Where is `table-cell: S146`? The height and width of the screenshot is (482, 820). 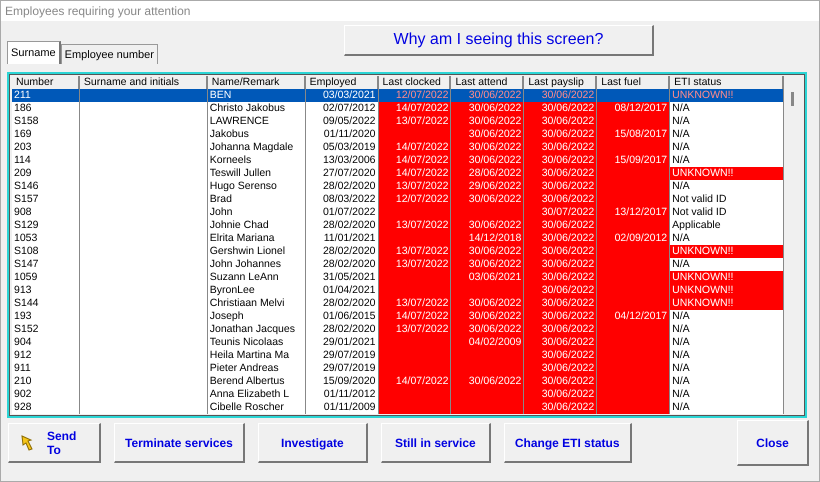 table-cell: S146 is located at coordinates (46, 186).